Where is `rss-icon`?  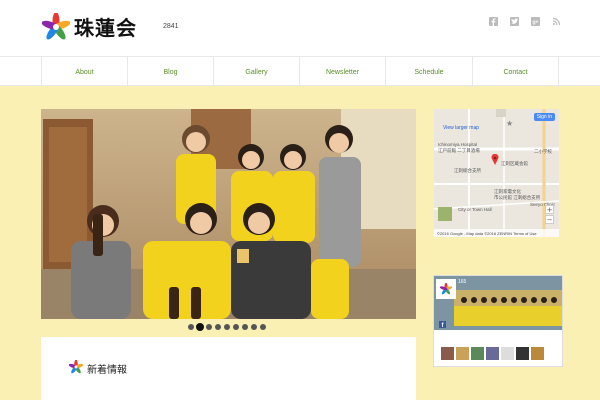 rss-icon is located at coordinates (556, 21).